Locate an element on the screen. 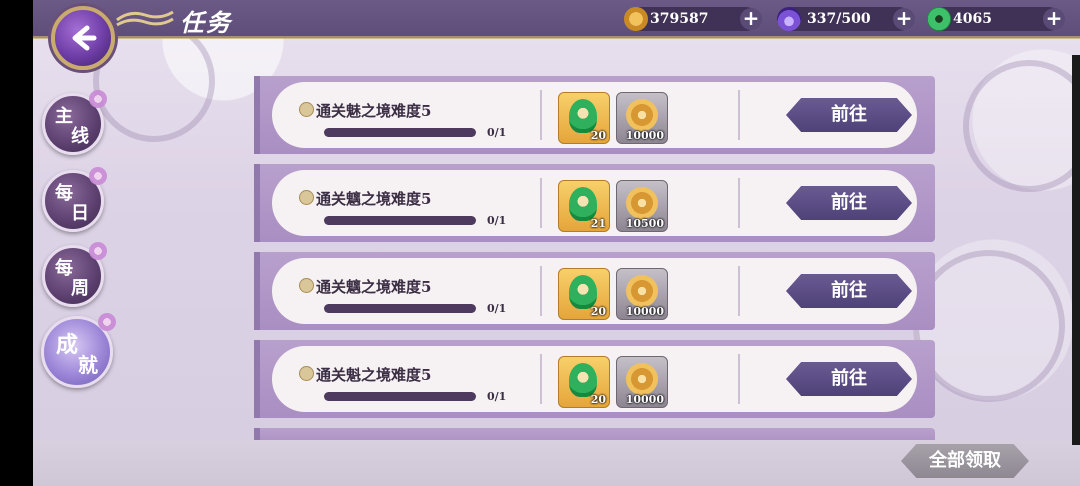 The height and width of the screenshot is (486, 1080). tab-achievement: 成 就 is located at coordinates (78, 350).